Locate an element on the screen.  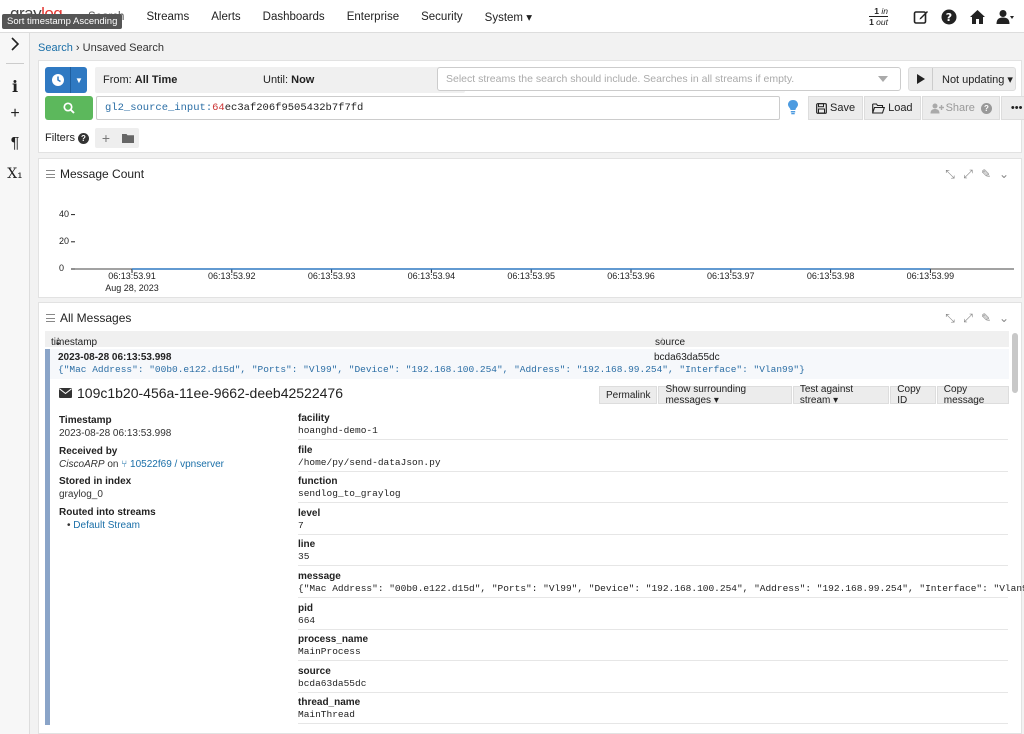
search-icon is located at coordinates (69, 108).